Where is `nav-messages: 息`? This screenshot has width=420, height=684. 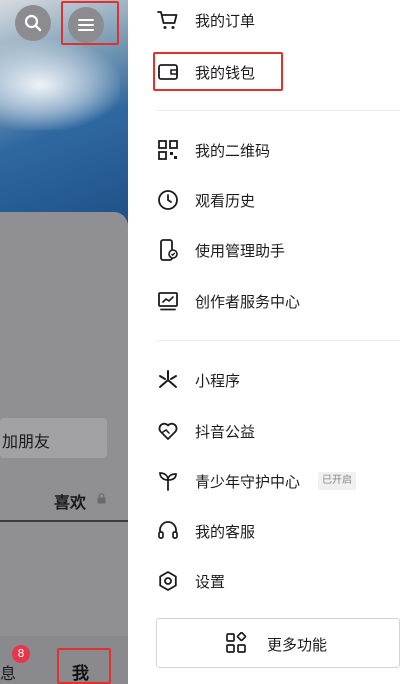 nav-messages: 息 is located at coordinates (8, 672).